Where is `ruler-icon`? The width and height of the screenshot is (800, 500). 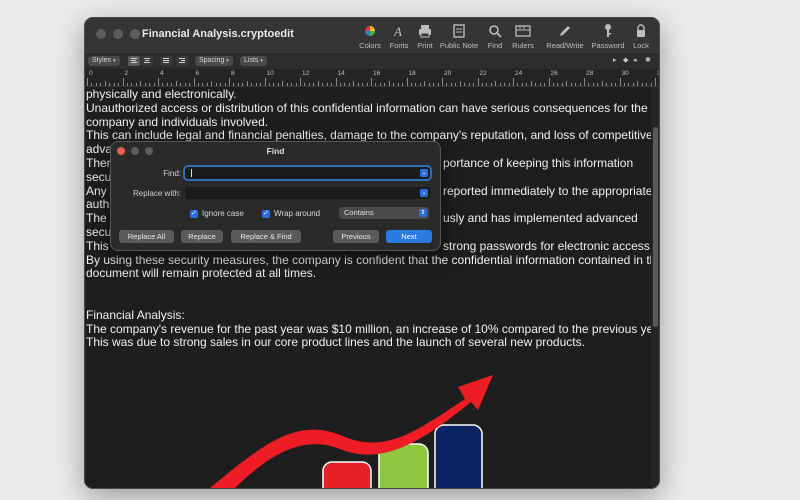
ruler-icon is located at coordinates (523, 31).